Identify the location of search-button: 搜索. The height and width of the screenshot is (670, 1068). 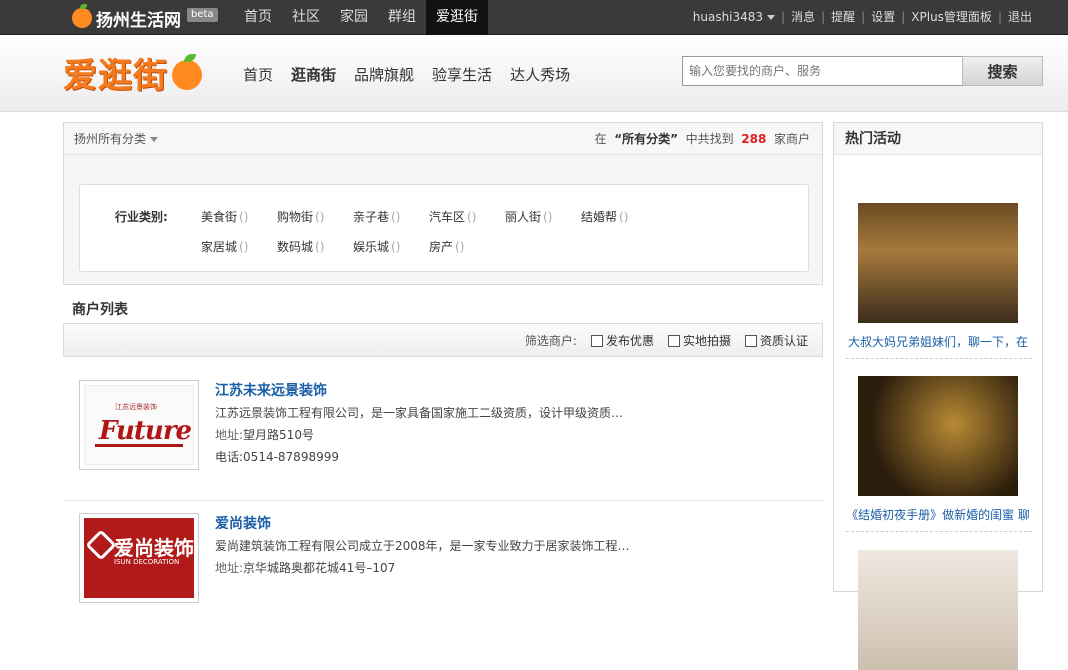
(1002, 71).